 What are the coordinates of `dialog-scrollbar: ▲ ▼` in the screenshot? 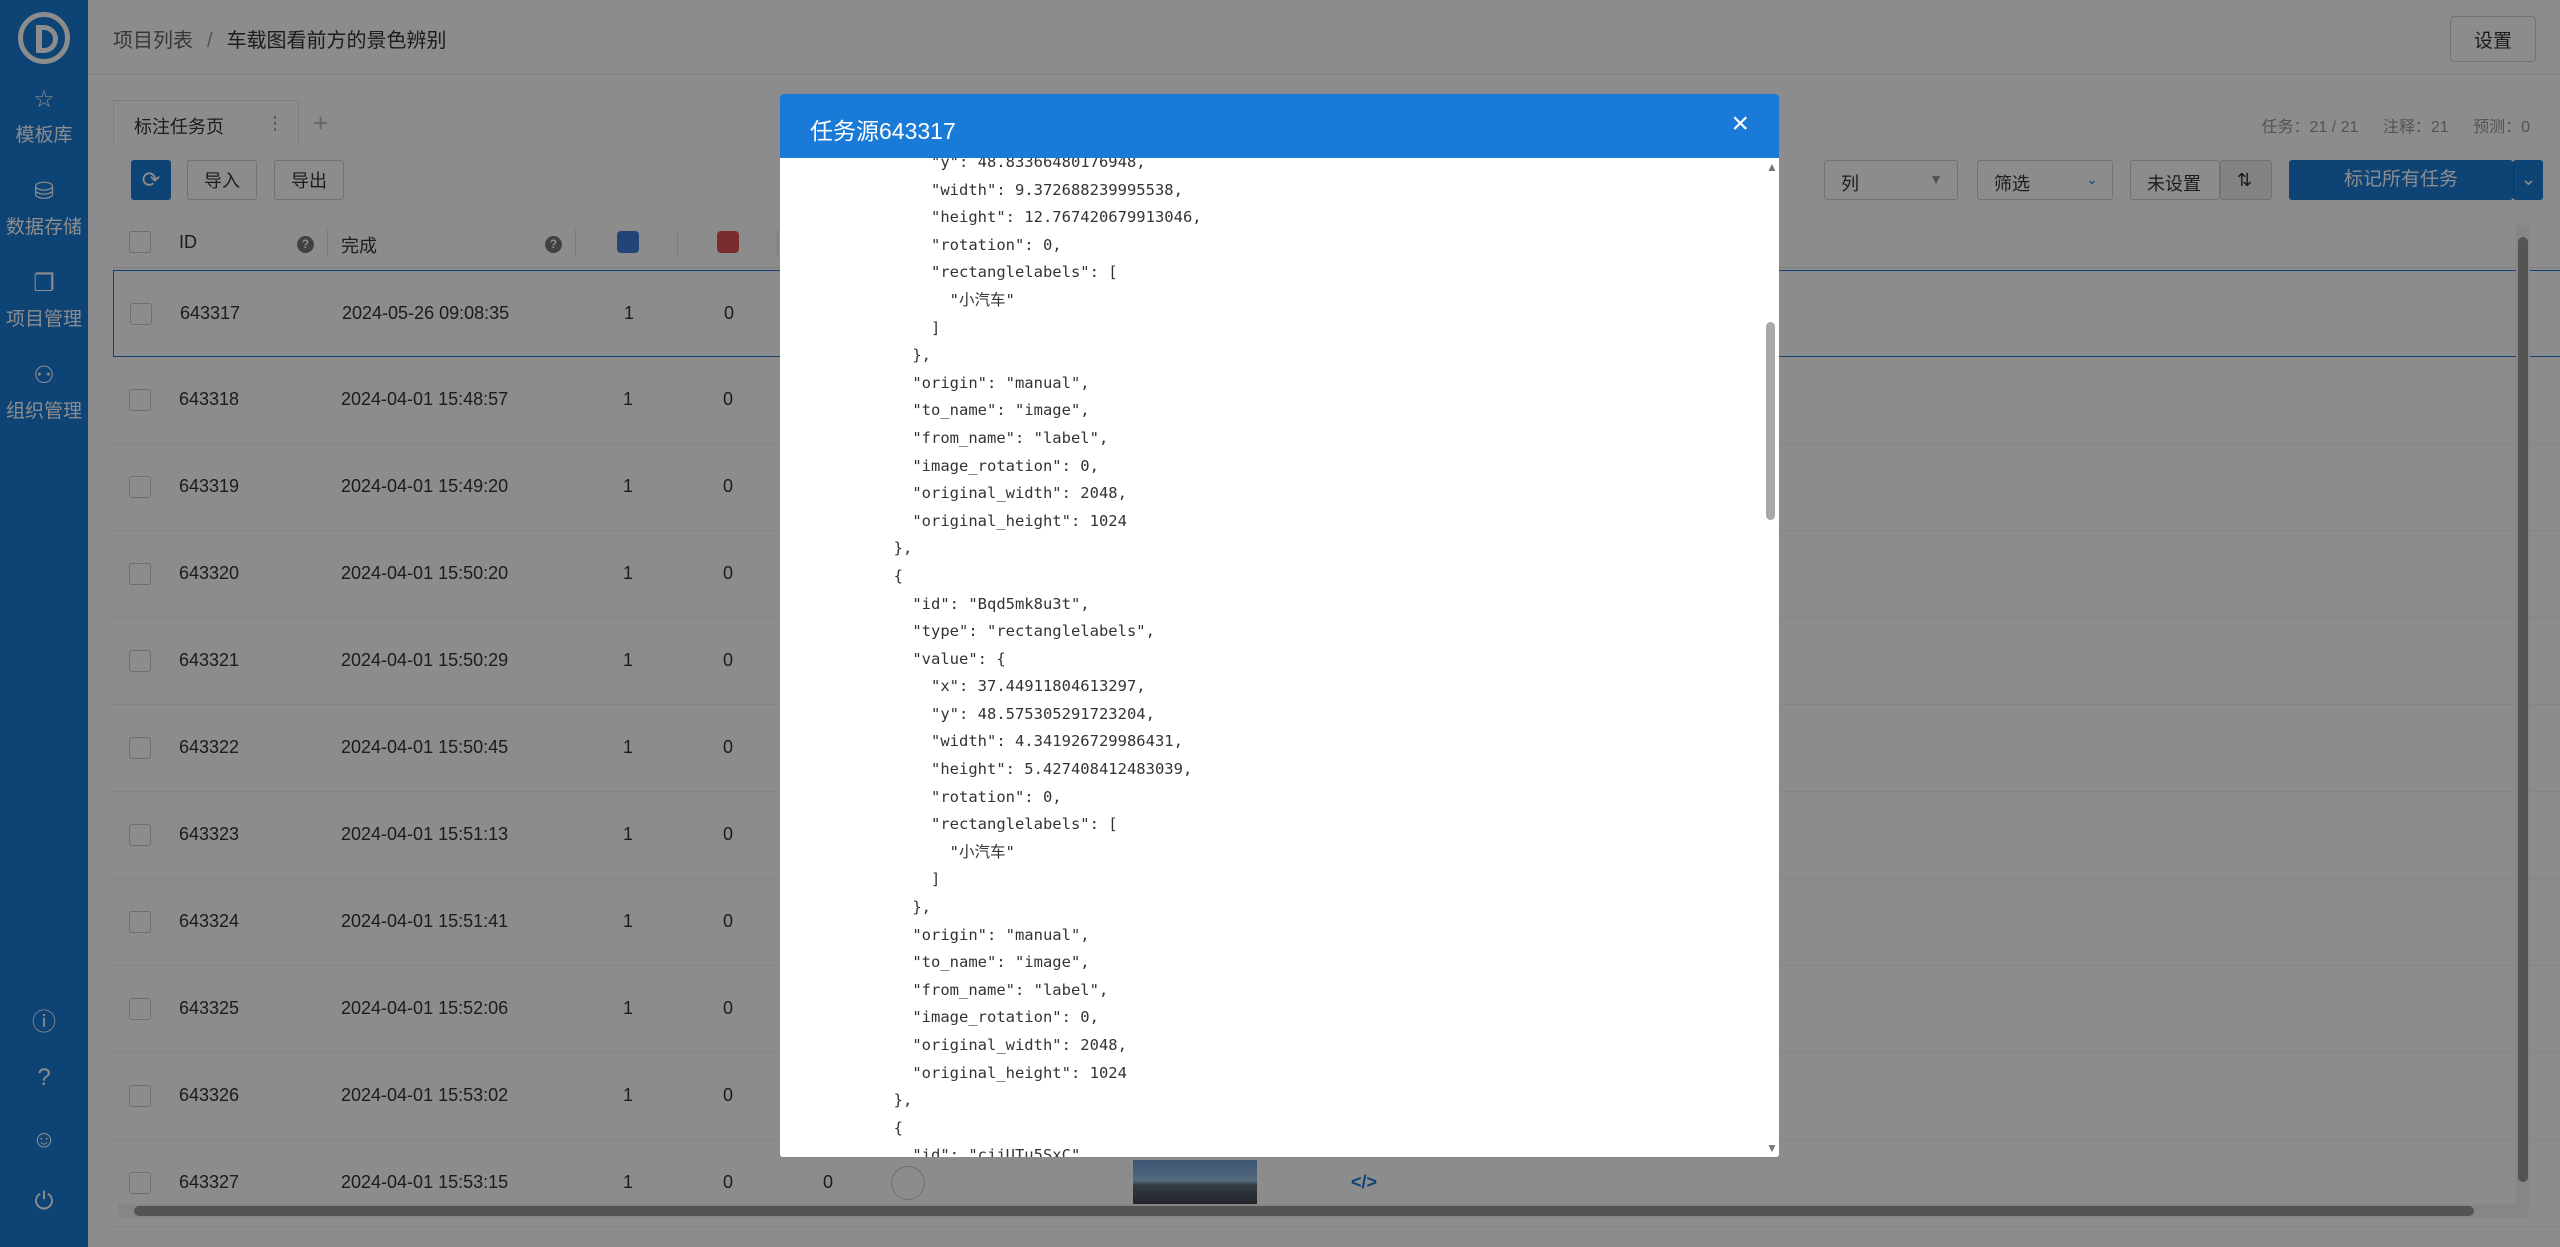 It's located at (1771, 657).